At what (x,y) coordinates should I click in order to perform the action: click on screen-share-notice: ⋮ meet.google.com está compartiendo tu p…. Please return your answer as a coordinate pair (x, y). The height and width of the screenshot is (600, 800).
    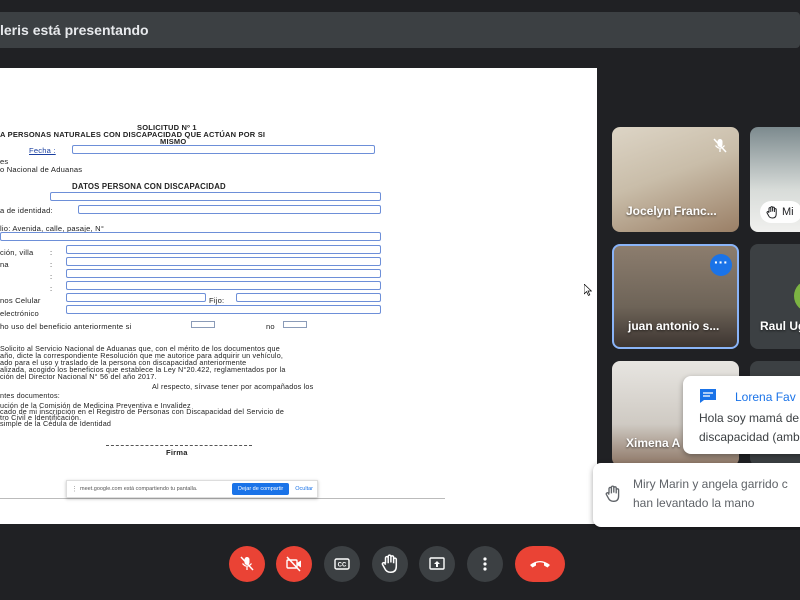
    Looking at the image, I should click on (192, 489).